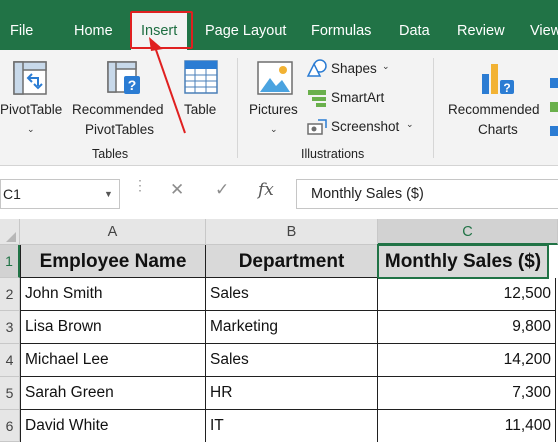  What do you see at coordinates (427, 194) in the screenshot?
I see `formula-input: Monthly Sales ($)` at bounding box center [427, 194].